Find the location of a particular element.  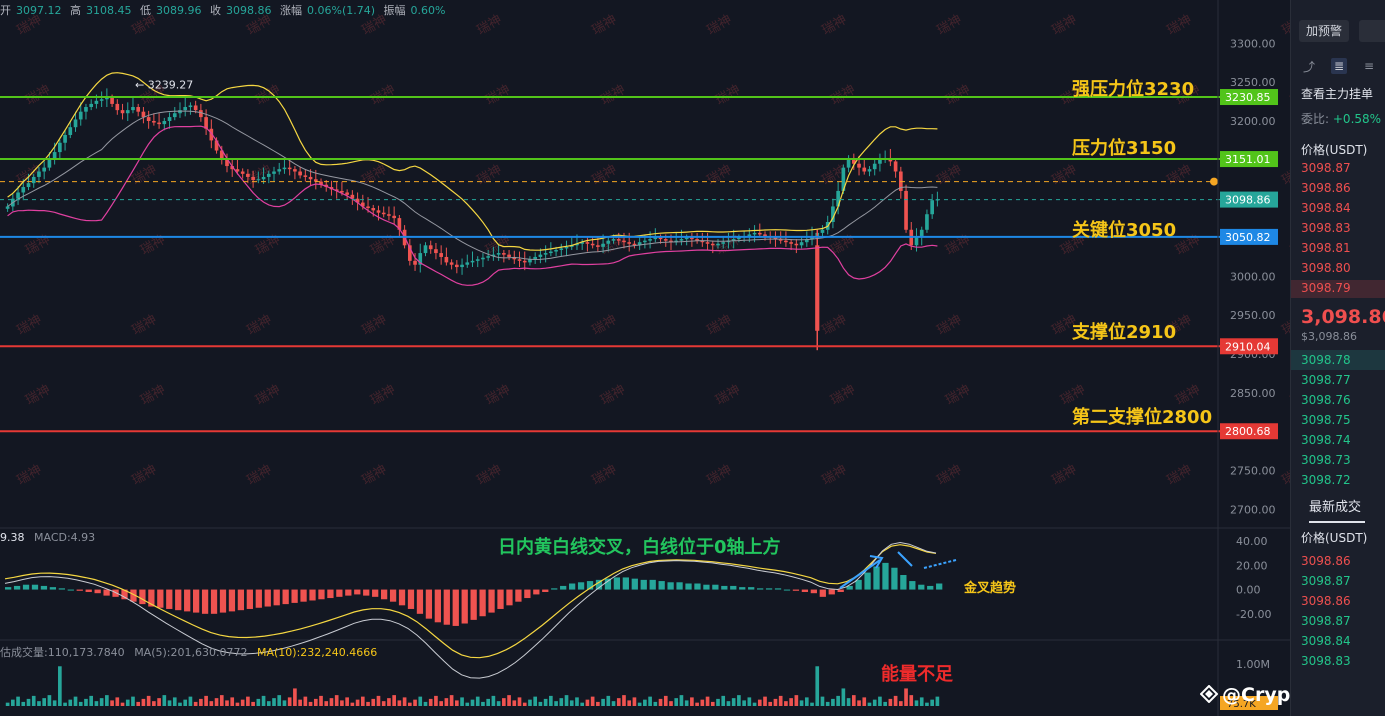

secondary-button is located at coordinates (1372, 31).